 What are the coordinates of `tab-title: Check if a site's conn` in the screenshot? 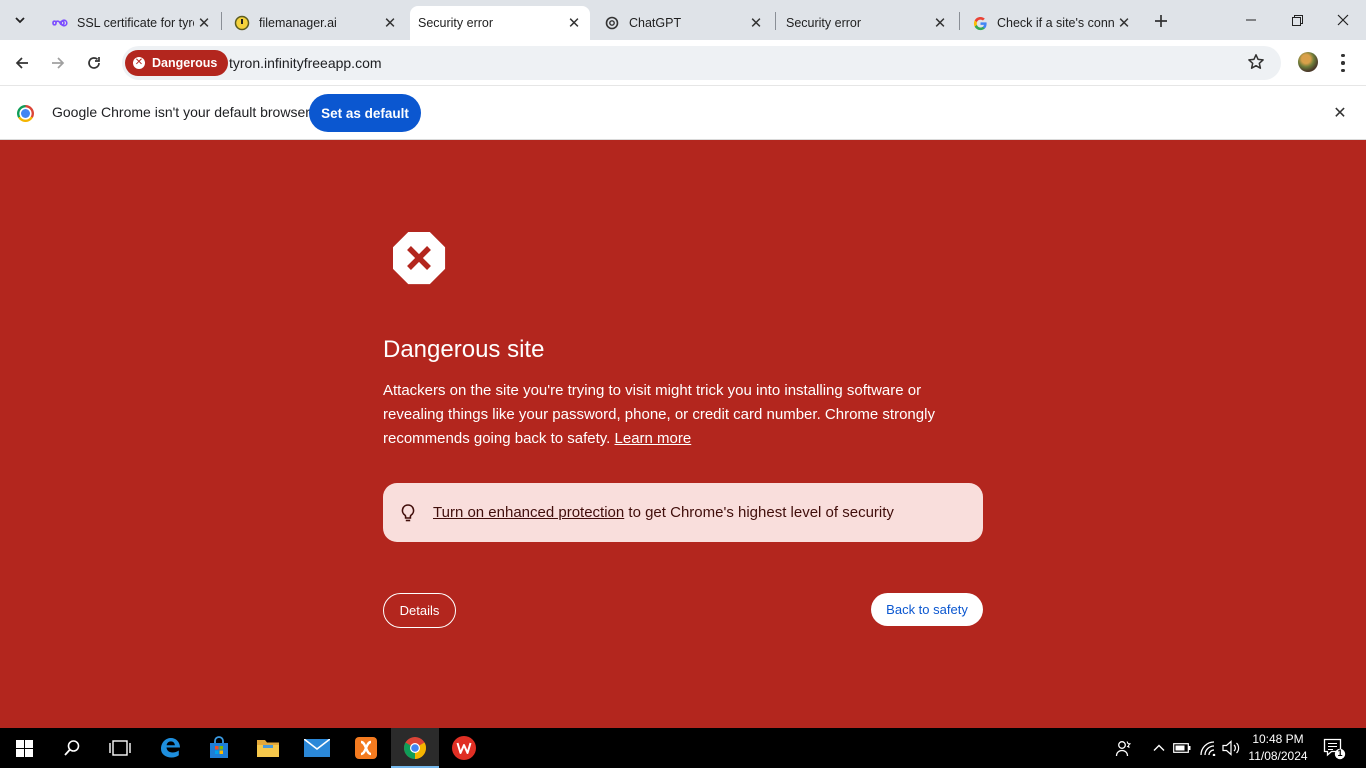 It's located at (1055, 23).